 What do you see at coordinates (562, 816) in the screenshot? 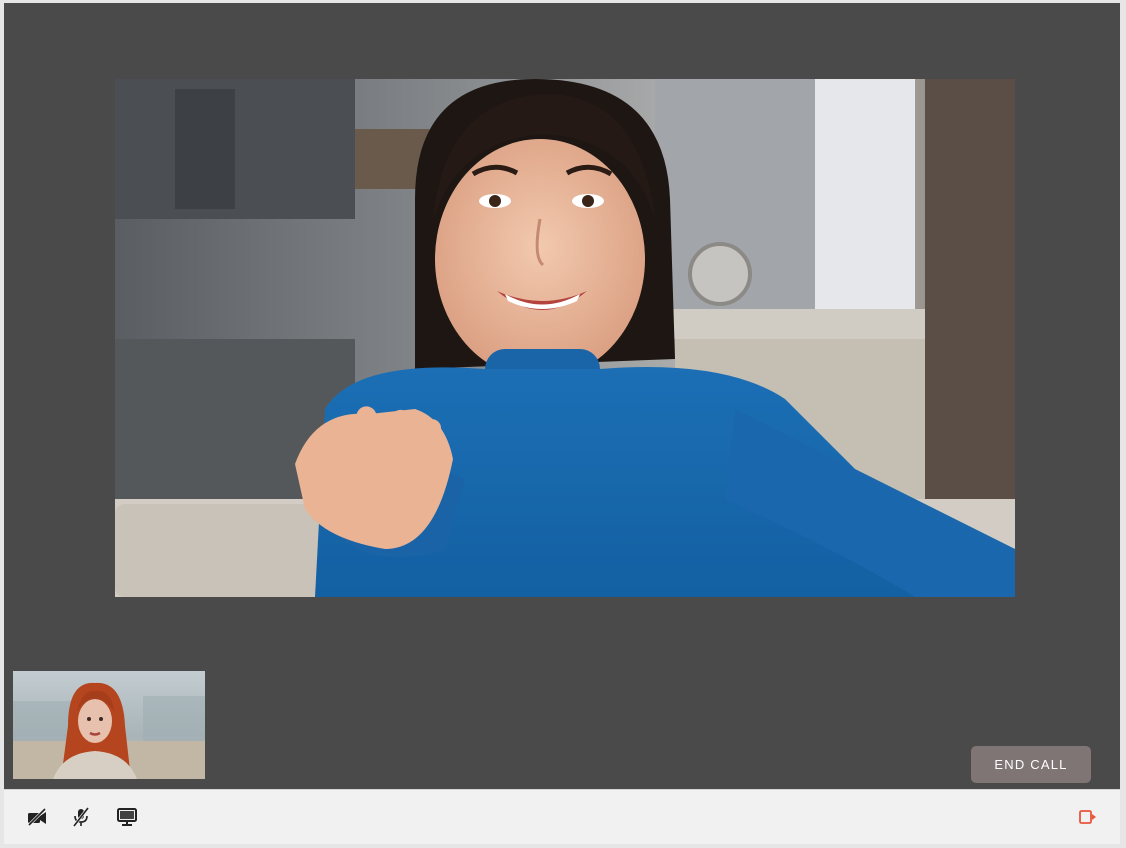
I see `call-toolbar` at bounding box center [562, 816].